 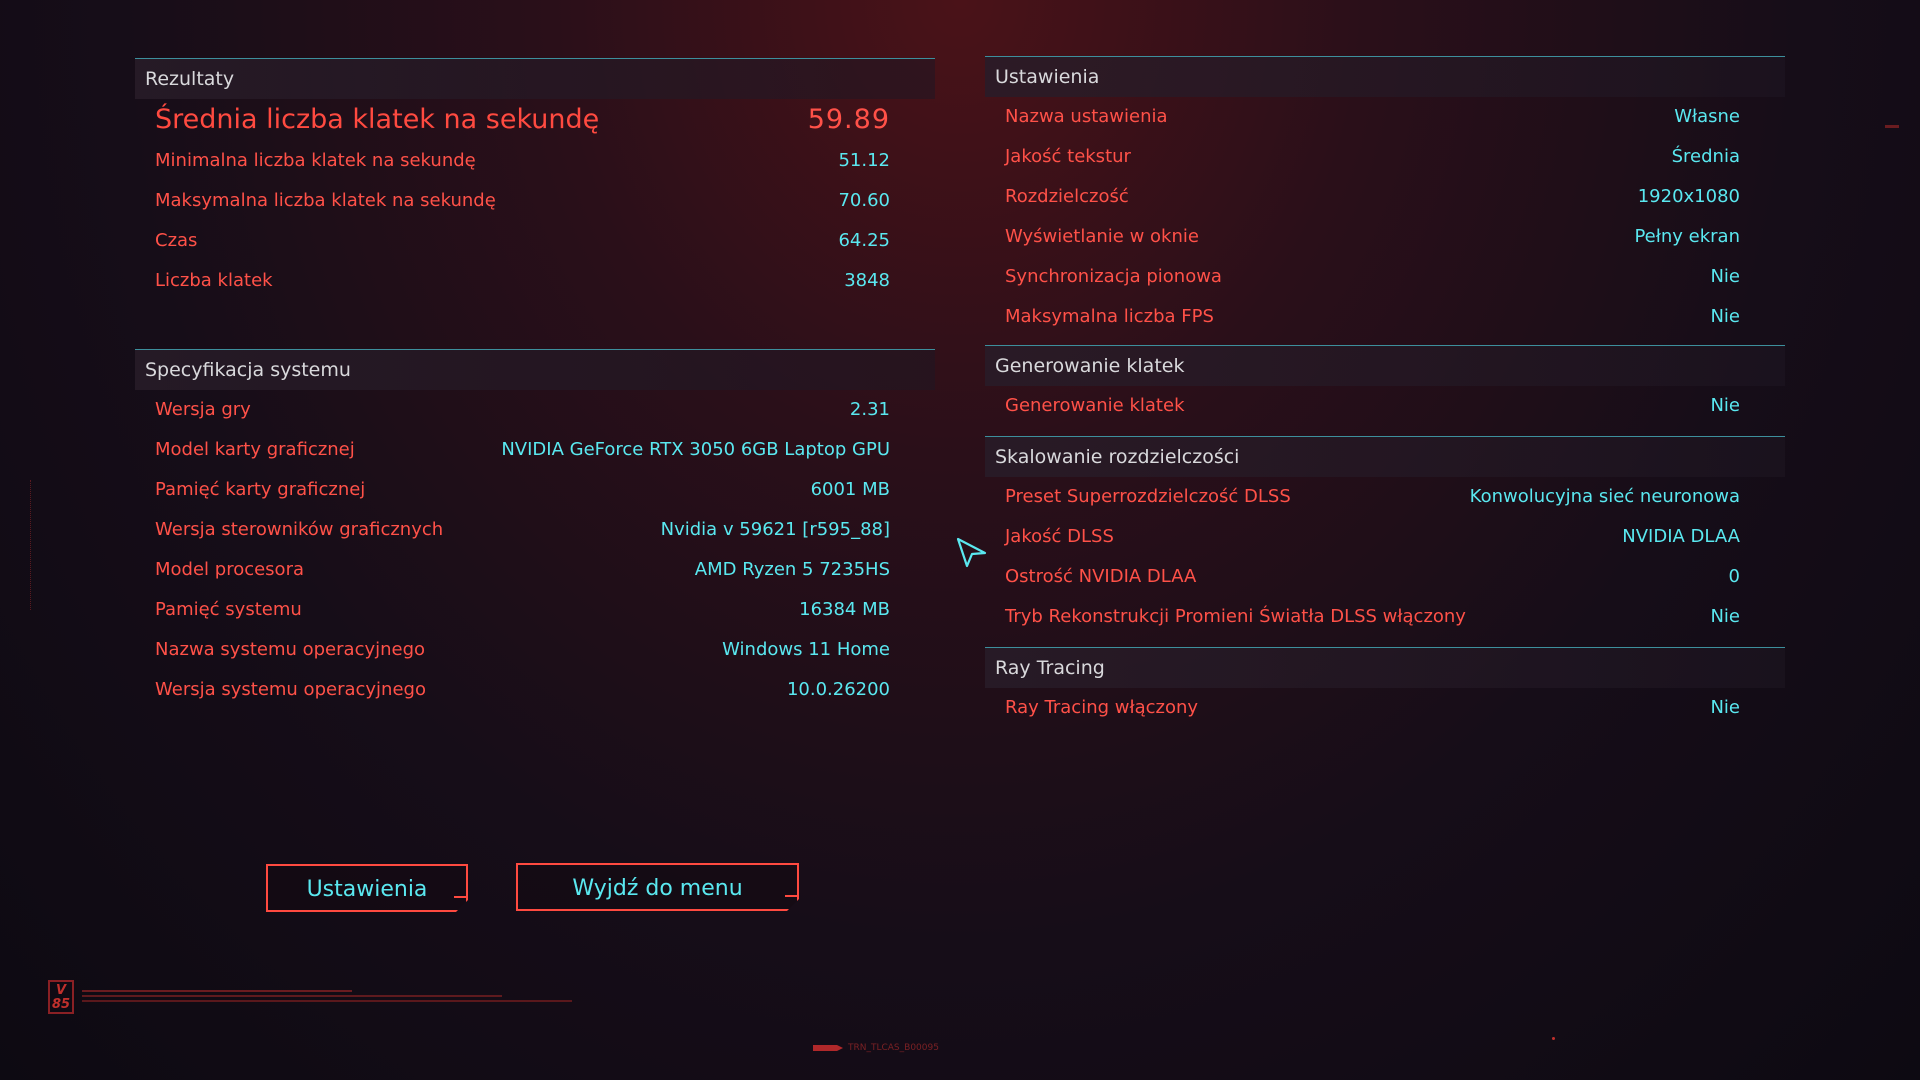 I want to click on scaling-value: 0, so click(x=1734, y=576).